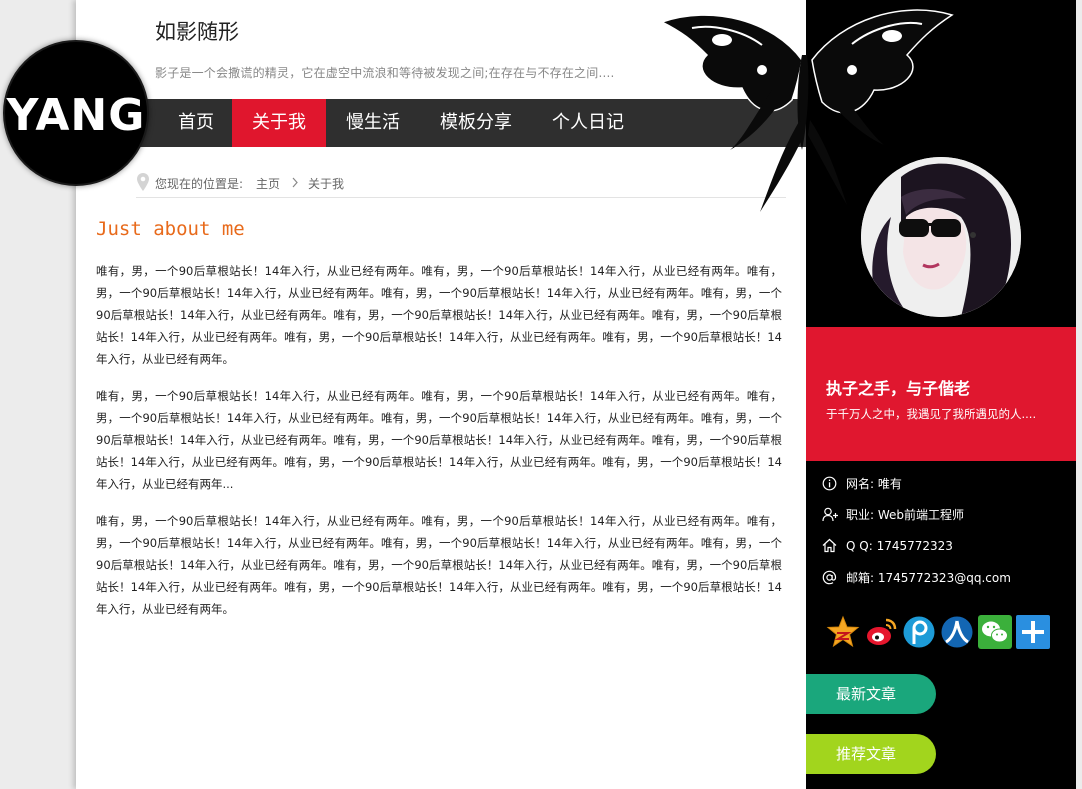 This screenshot has height=789, width=1082. What do you see at coordinates (899, 546) in the screenshot?
I see `info-qq-text: Q Q: 1745772323` at bounding box center [899, 546].